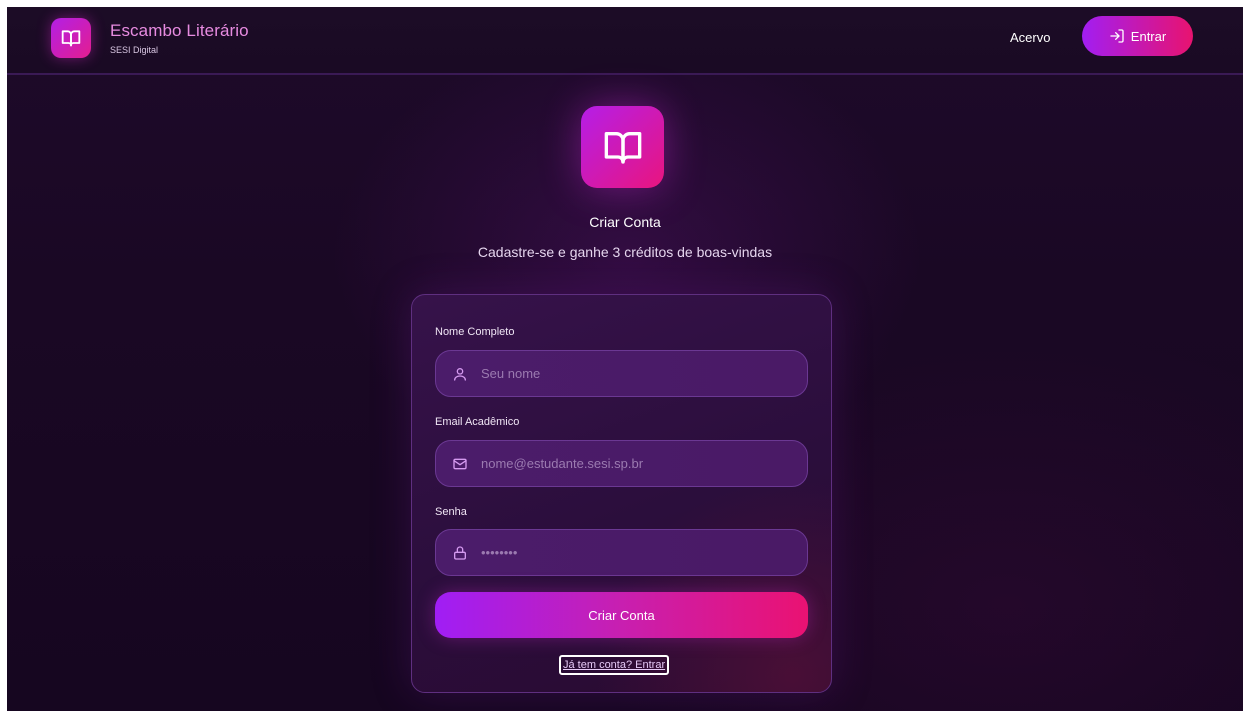  Describe the element at coordinates (475, 332) in the screenshot. I see `name-field-label: Nome Completo` at that location.